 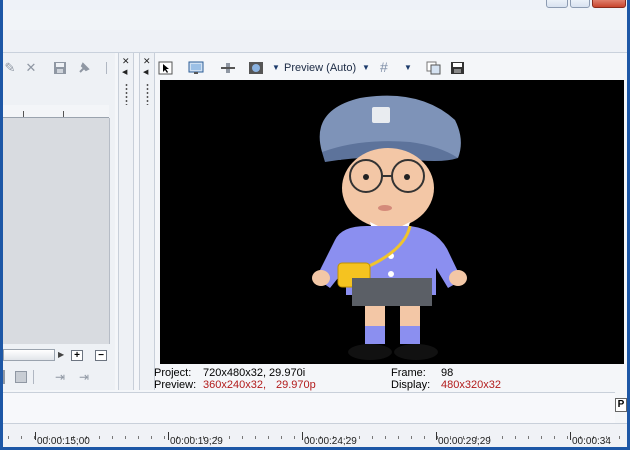 What do you see at coordinates (464, 441) in the screenshot?
I see `timeline-tick-label: 00:00:29;29` at bounding box center [464, 441].